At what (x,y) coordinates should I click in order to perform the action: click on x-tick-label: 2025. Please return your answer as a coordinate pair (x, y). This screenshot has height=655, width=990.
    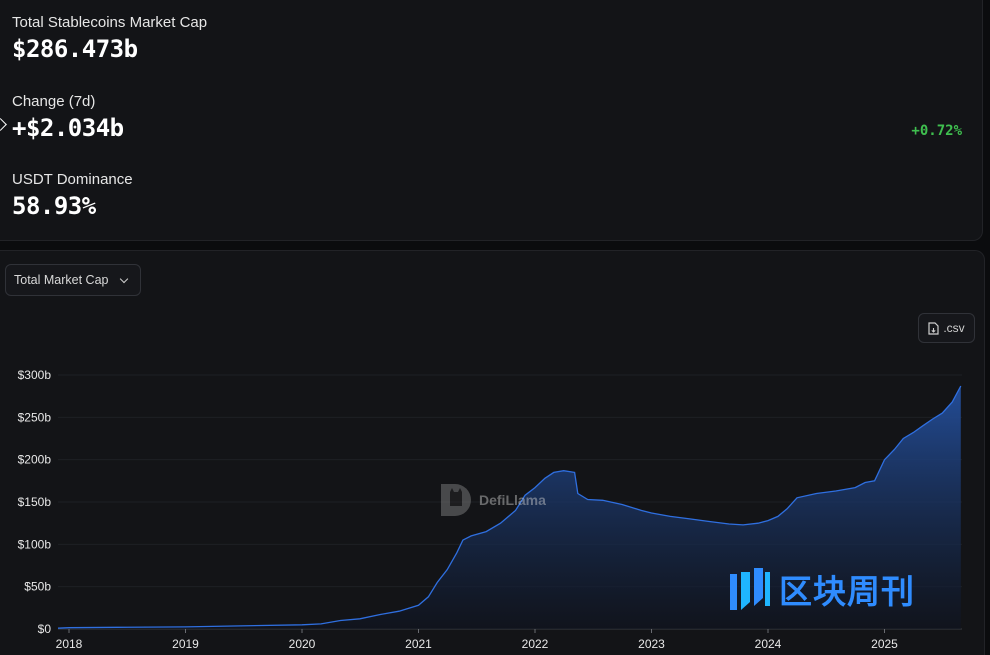
    Looking at the image, I should click on (884, 644).